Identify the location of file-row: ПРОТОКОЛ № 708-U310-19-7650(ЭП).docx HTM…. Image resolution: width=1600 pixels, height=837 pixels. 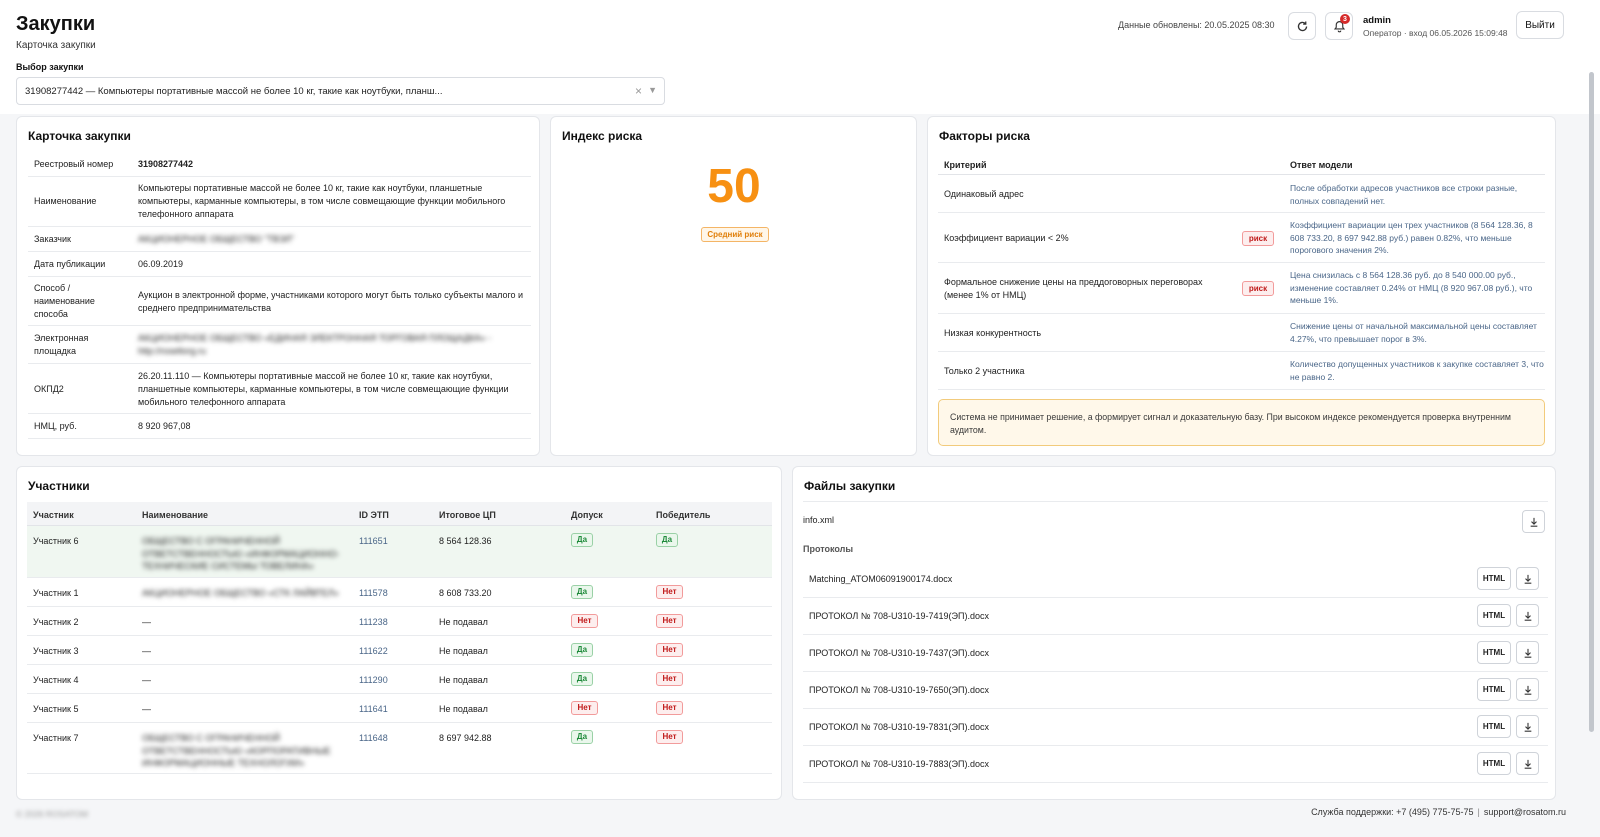
(1175, 690).